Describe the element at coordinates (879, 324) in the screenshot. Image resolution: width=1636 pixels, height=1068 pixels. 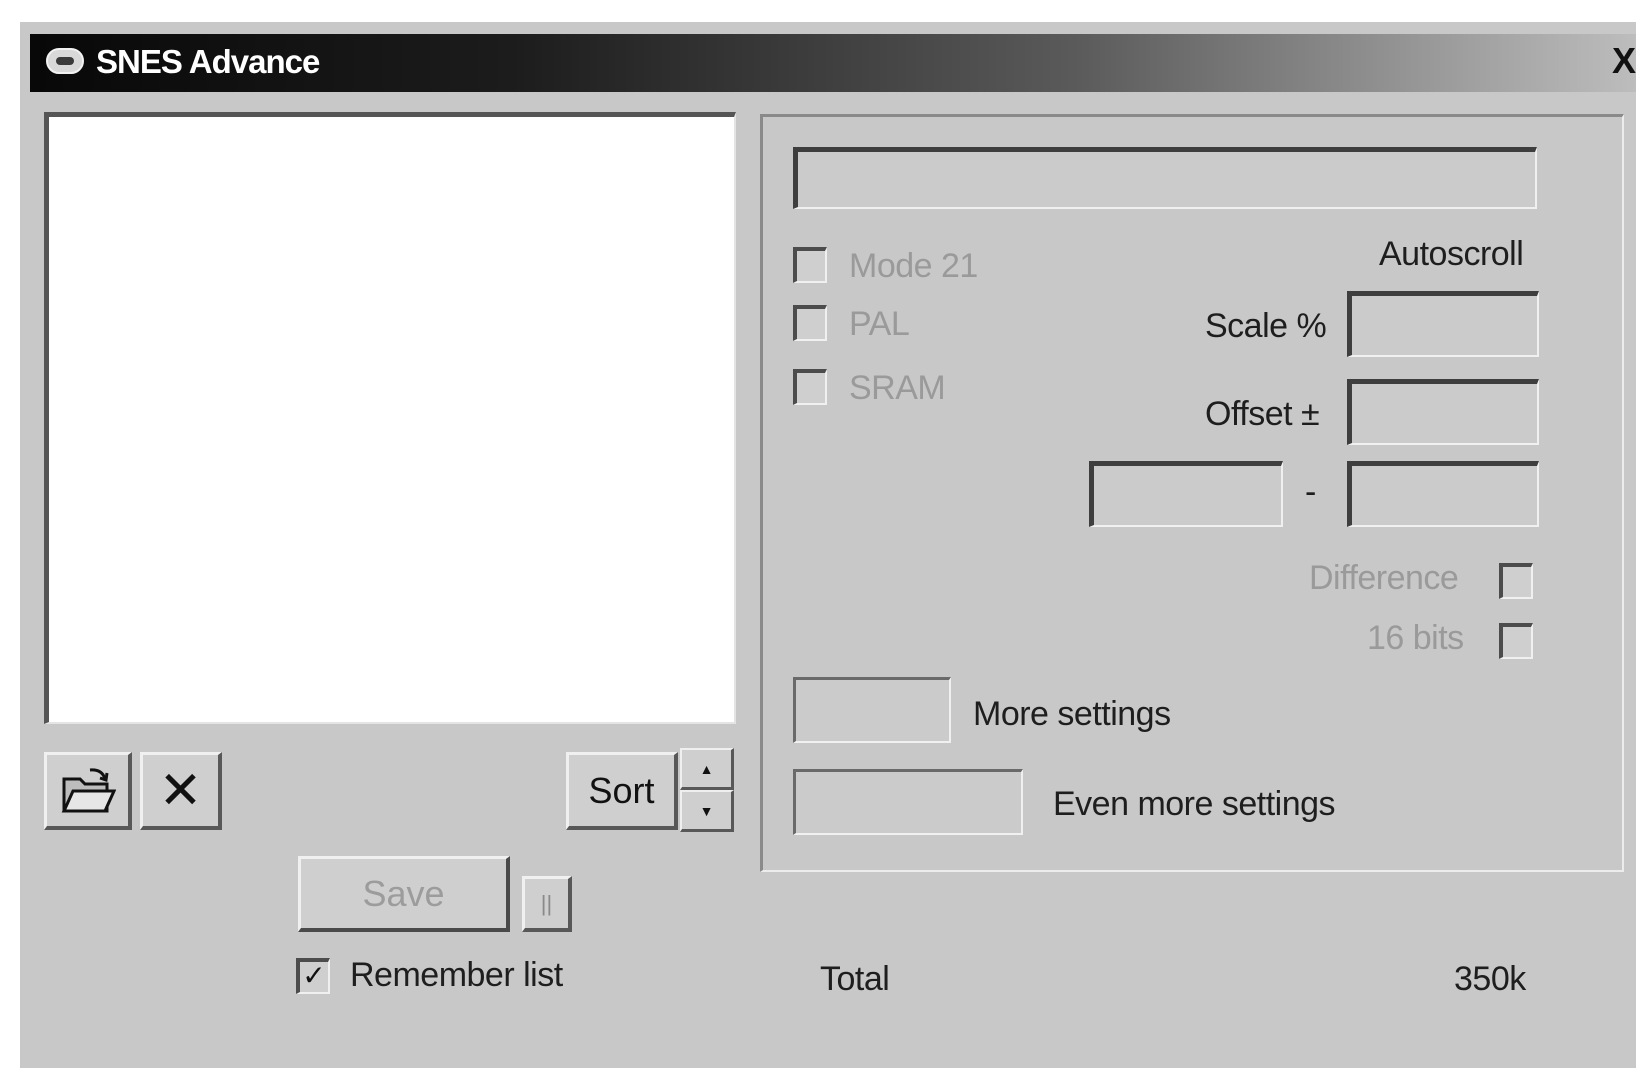
I see `pal-label: PAL` at that location.